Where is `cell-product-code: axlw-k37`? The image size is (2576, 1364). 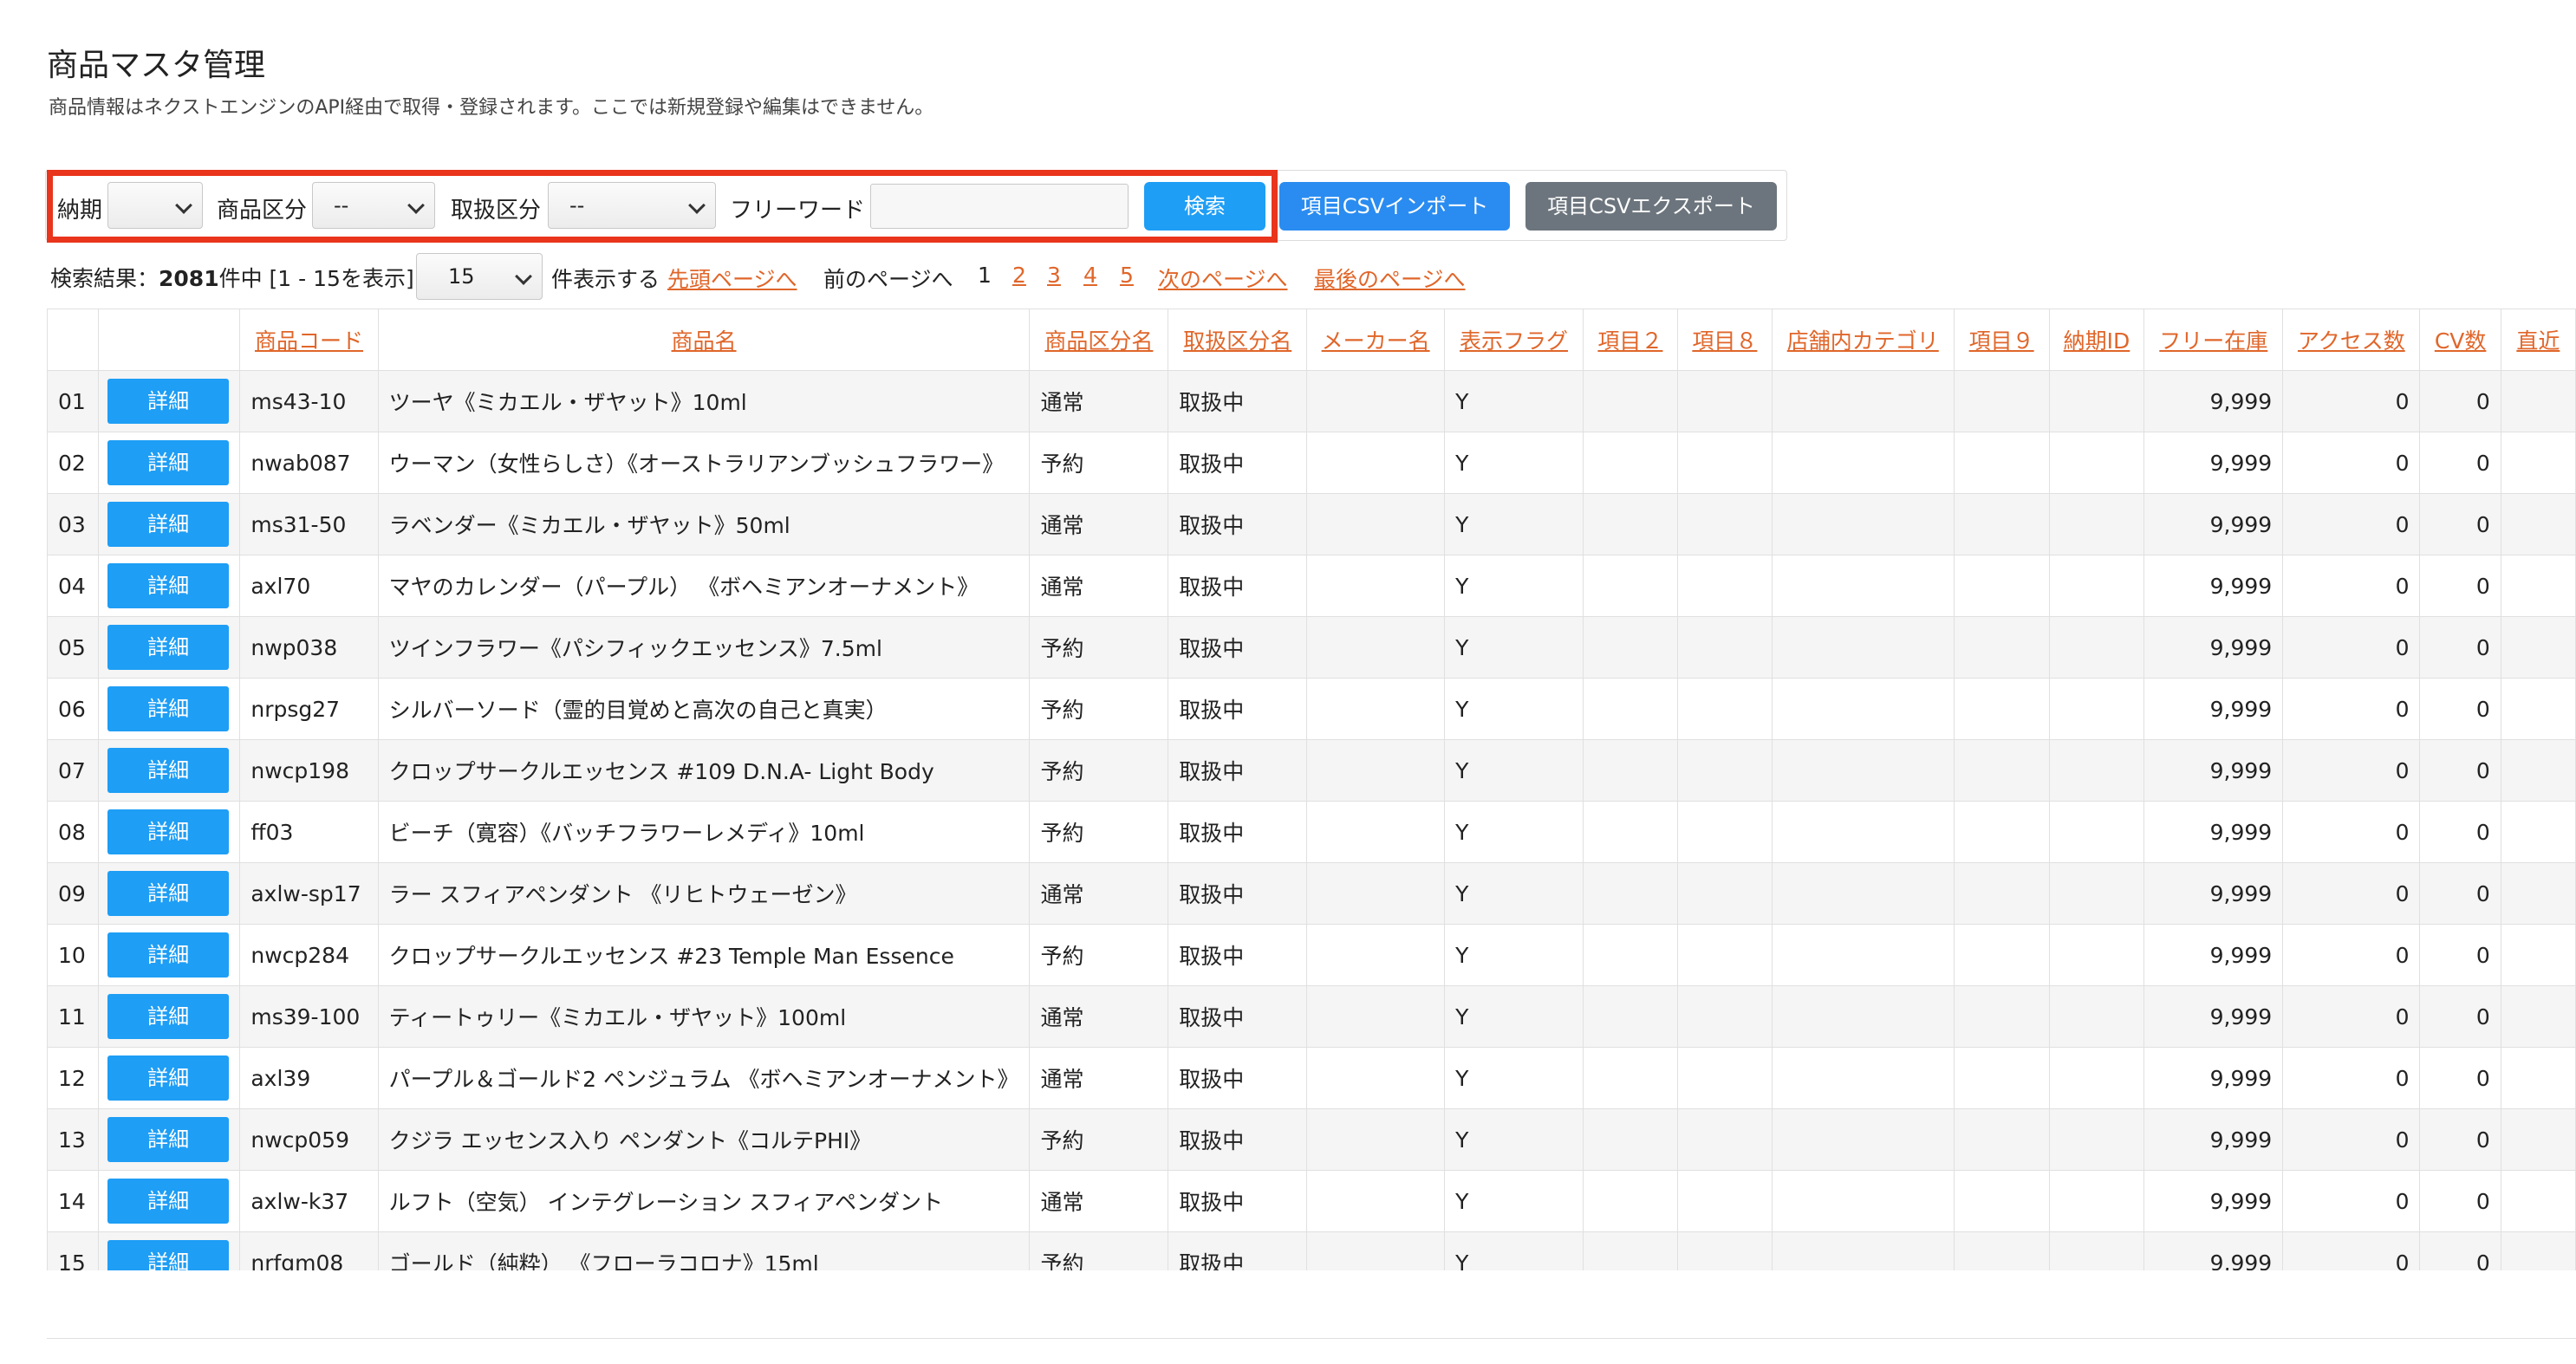 cell-product-code: axlw-k37 is located at coordinates (309, 1201).